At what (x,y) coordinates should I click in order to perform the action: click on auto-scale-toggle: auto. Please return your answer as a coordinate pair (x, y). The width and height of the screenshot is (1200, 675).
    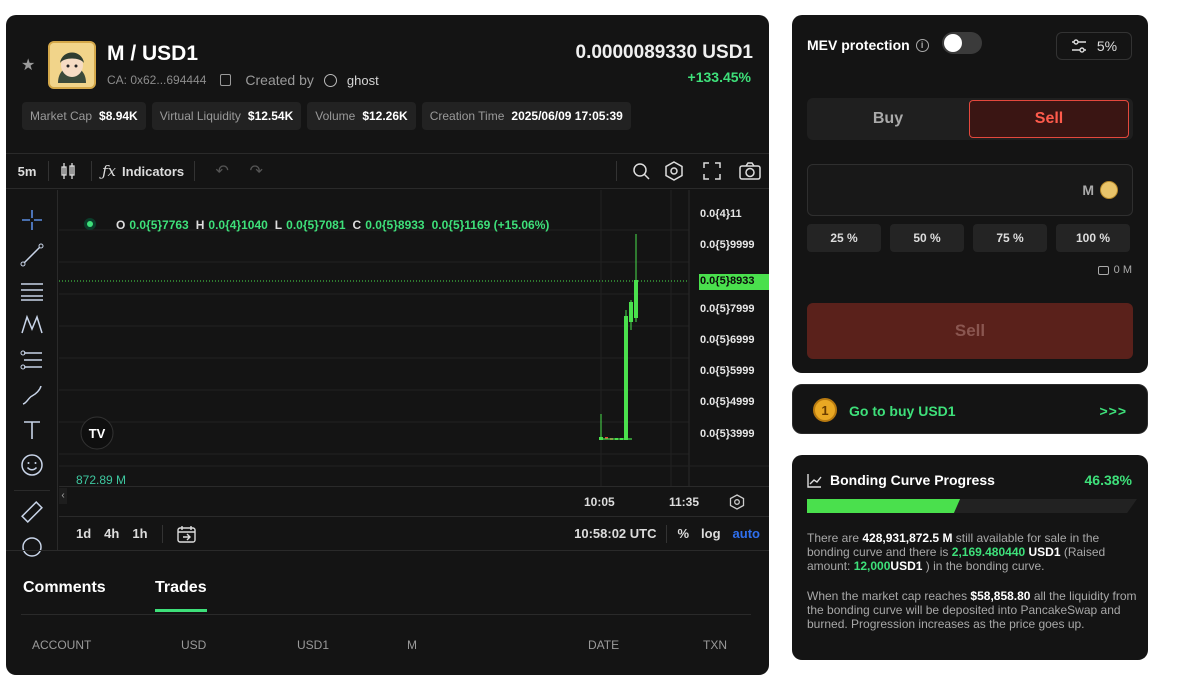
    Looking at the image, I should click on (746, 533).